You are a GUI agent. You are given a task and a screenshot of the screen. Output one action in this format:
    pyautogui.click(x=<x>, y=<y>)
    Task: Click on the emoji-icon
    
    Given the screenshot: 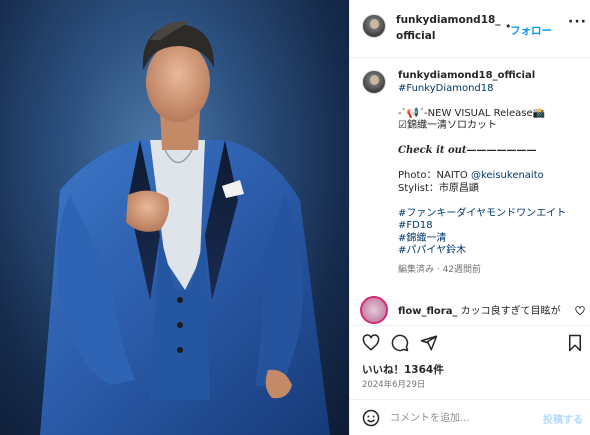 What is the action you would take?
    pyautogui.click(x=371, y=418)
    